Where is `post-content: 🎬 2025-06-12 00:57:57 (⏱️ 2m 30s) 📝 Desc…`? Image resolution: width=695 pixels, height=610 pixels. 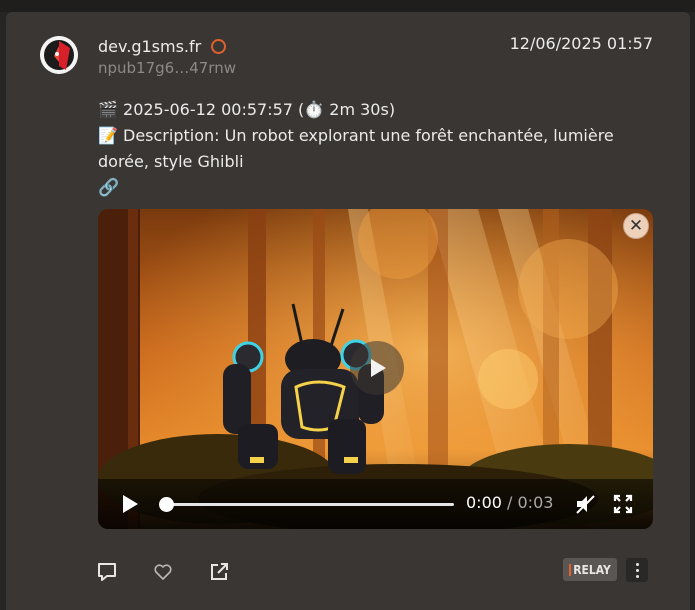
post-content: 🎬 2025-06-12 00:57:57 (⏱️ 2m 30s) 📝 Desc… is located at coordinates (378, 149).